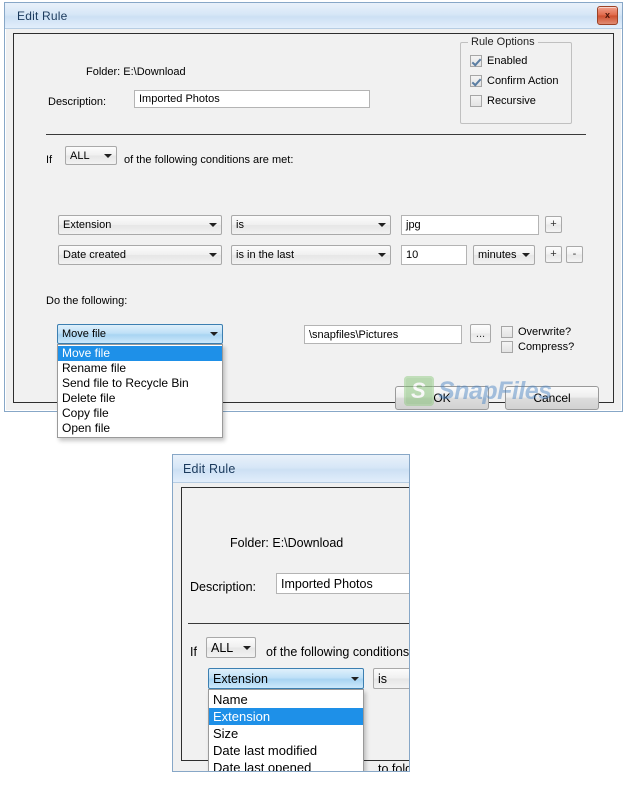 The height and width of the screenshot is (792, 627). What do you see at coordinates (91, 155) in the screenshot?
I see `match-type-combobox: ALL` at bounding box center [91, 155].